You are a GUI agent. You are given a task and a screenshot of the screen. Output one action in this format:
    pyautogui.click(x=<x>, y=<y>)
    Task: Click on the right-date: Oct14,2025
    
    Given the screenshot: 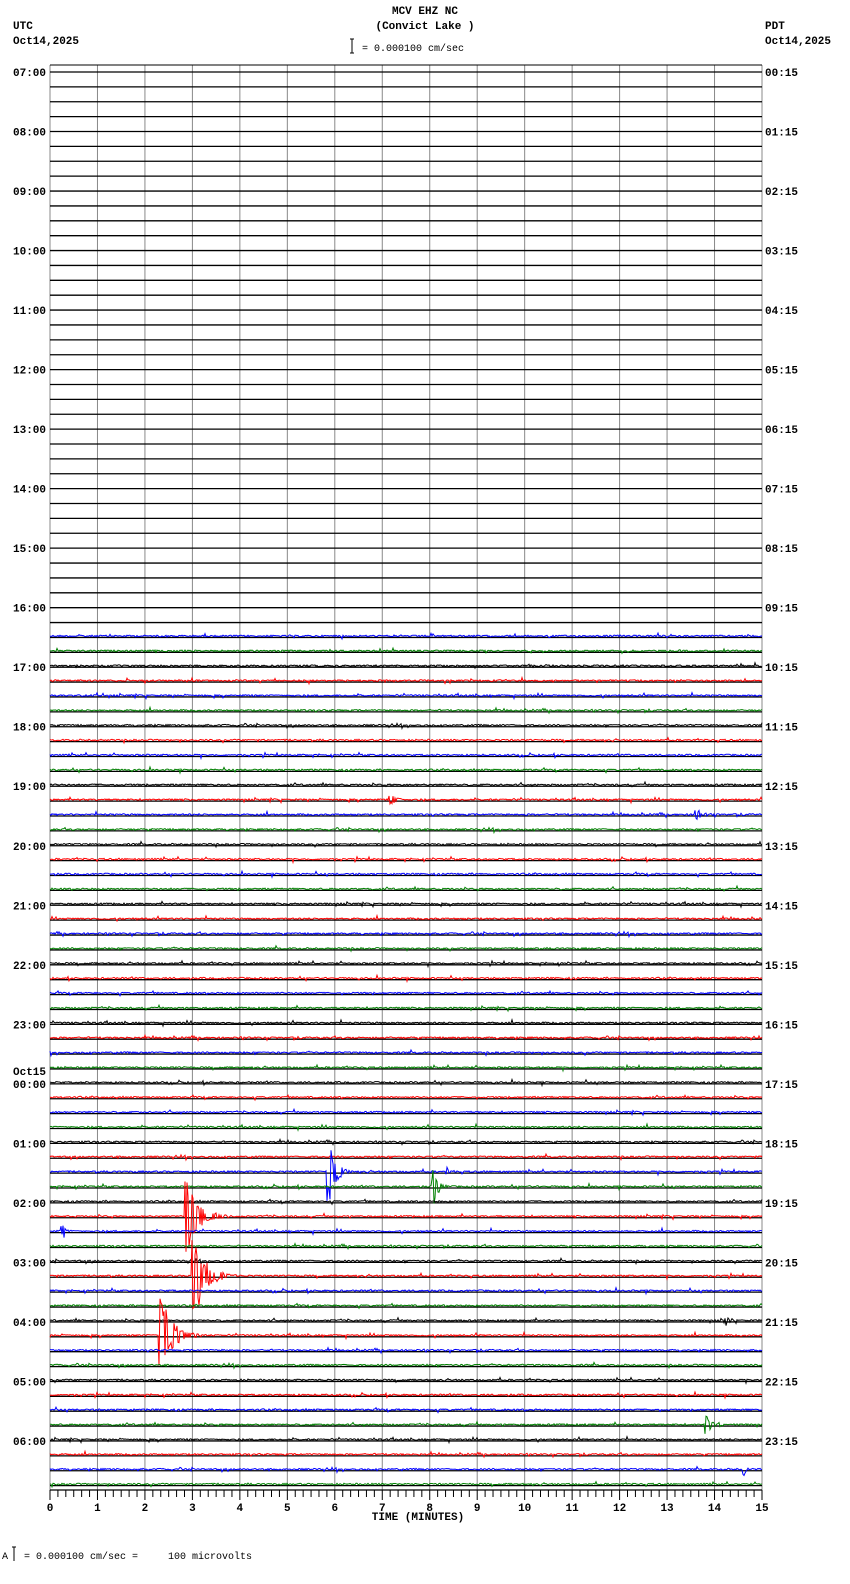 What is the action you would take?
    pyautogui.click(x=798, y=42)
    